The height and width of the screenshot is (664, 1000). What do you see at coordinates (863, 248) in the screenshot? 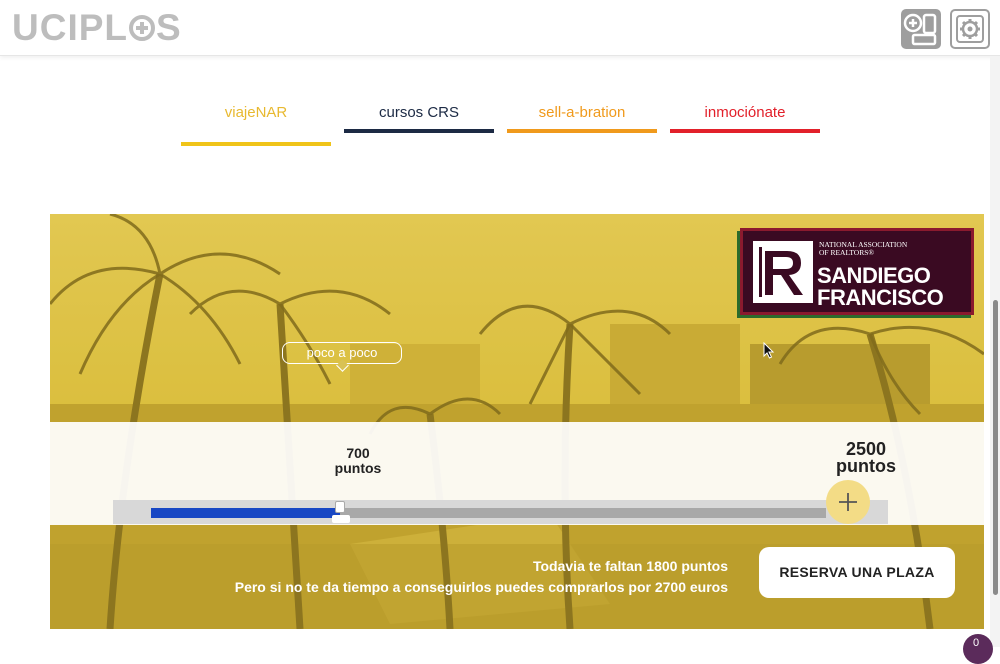
I see `nar-association-text: NATIONAL ASSOCIATION of REALTORS®` at bounding box center [863, 248].